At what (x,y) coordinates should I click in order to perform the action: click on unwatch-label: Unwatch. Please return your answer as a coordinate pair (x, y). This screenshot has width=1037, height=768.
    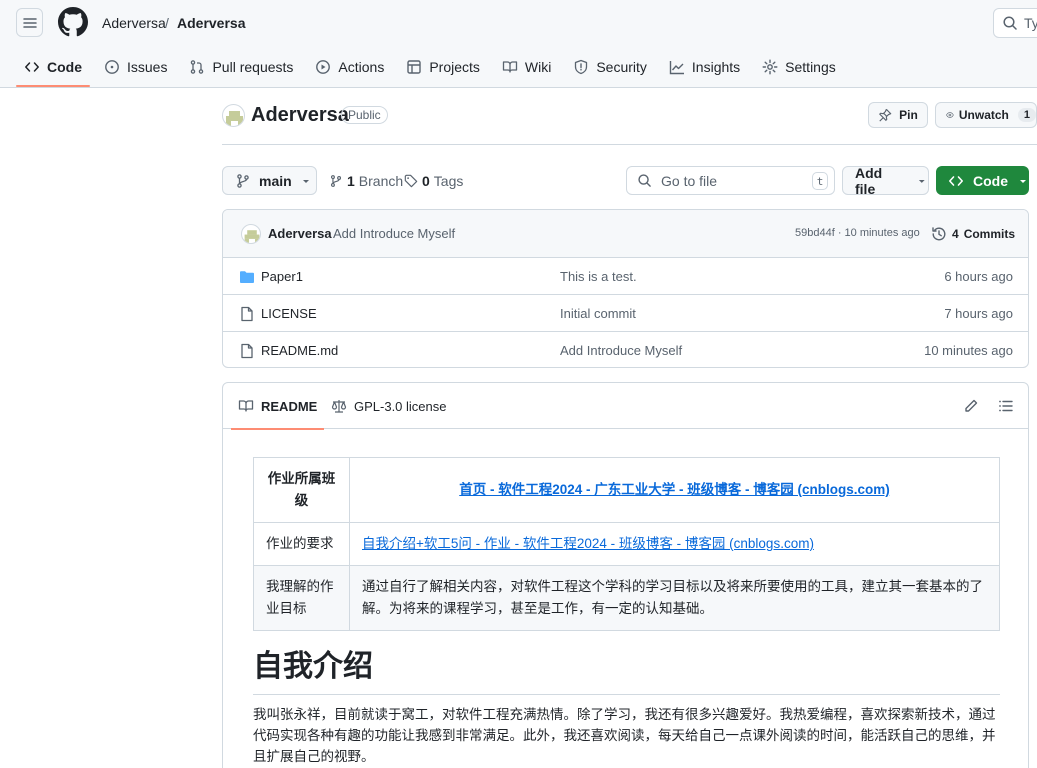
    Looking at the image, I should click on (983, 115).